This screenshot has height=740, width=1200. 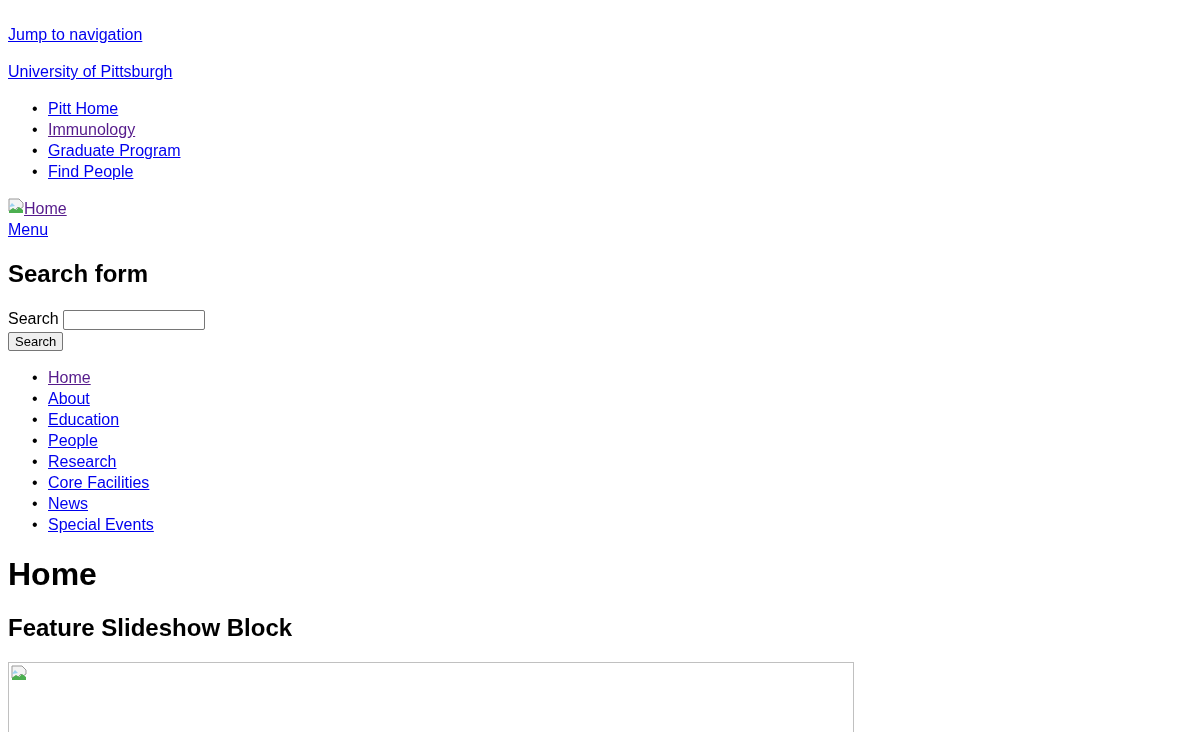 I want to click on top-link: Pitt Home, so click(x=83, y=108).